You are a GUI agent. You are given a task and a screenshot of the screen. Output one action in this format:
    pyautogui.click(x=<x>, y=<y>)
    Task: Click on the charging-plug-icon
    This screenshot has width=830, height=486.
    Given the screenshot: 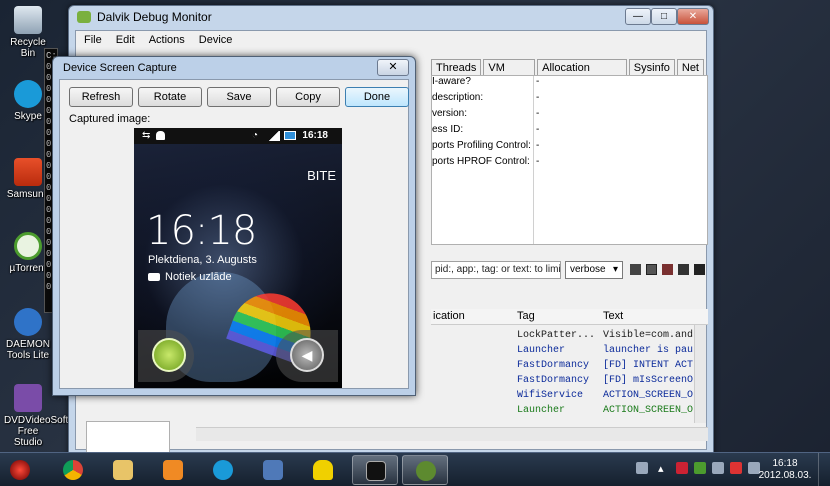 What is the action you would take?
    pyautogui.click(x=154, y=277)
    